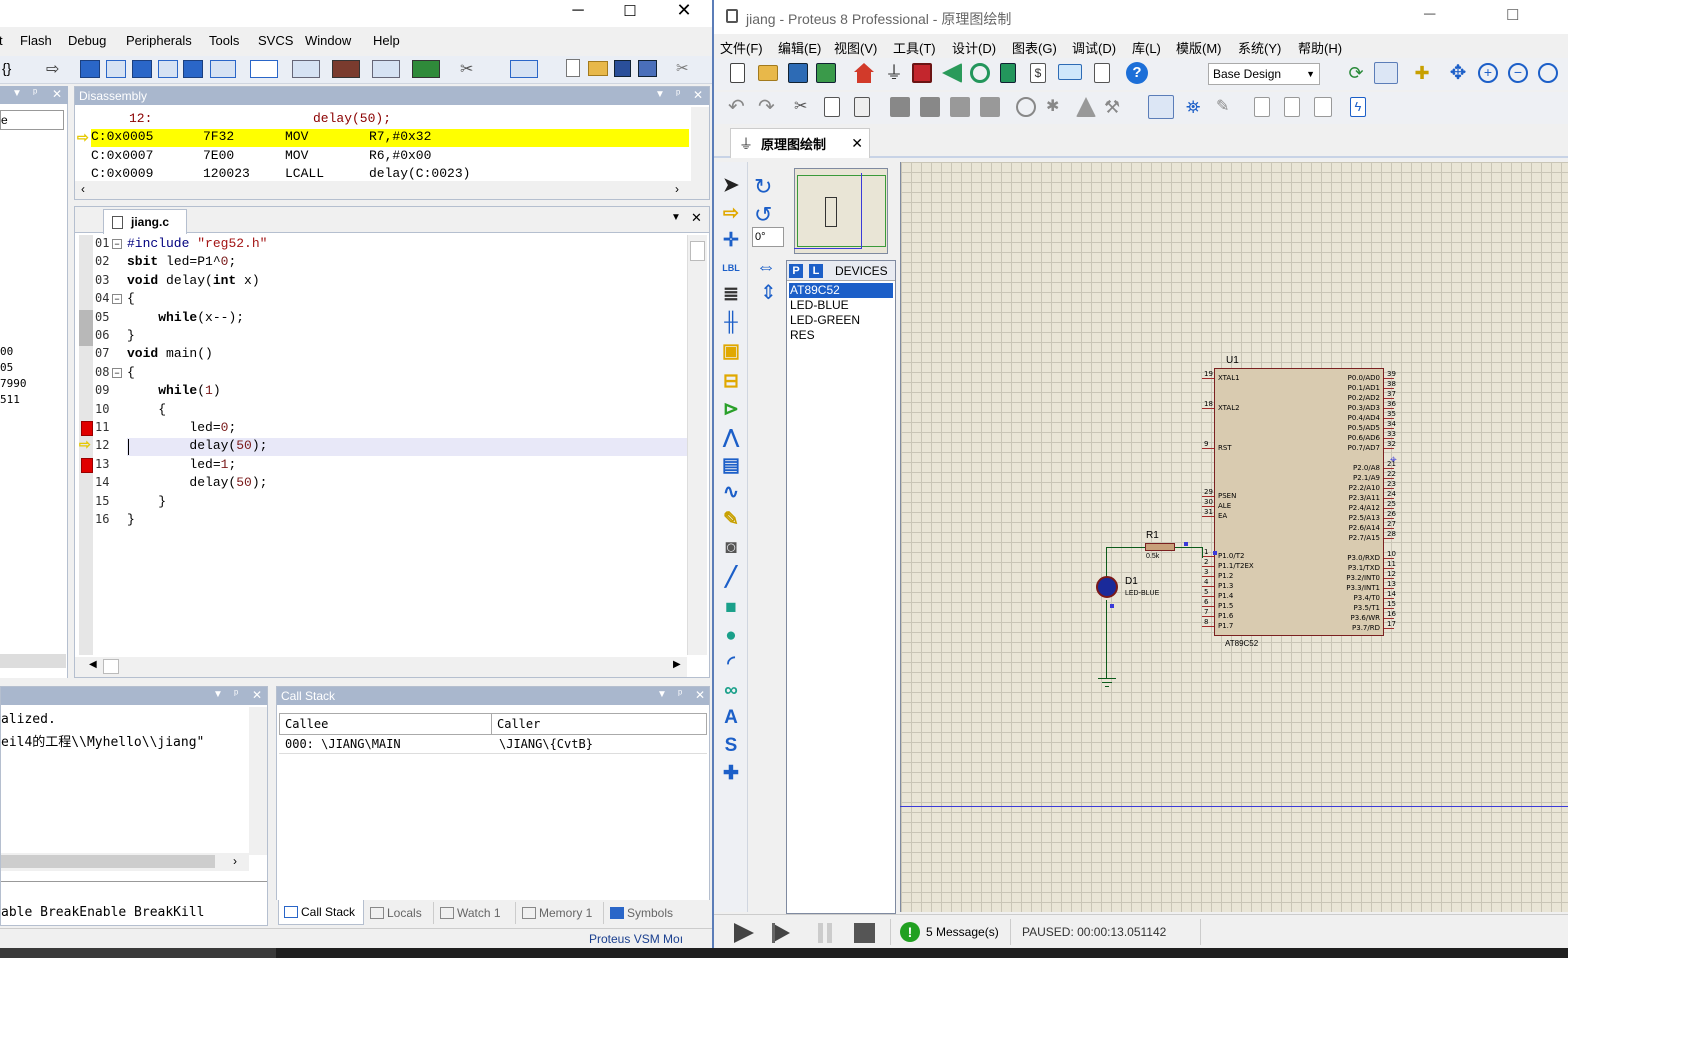  Describe the element at coordinates (116, 69) in the screenshot. I see `disassembly-window-icon` at that location.